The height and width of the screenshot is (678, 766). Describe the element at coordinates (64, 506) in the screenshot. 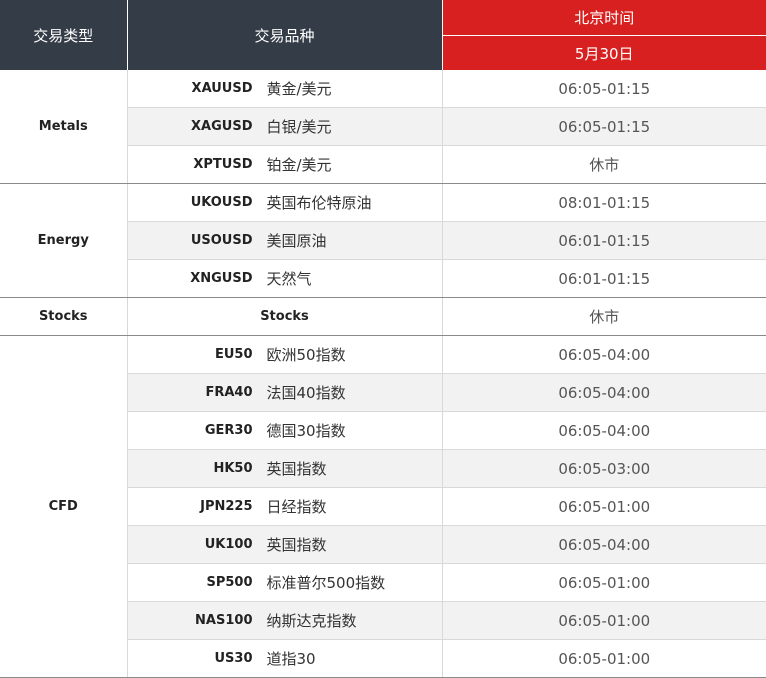

I see `category-cell: CFD` at that location.